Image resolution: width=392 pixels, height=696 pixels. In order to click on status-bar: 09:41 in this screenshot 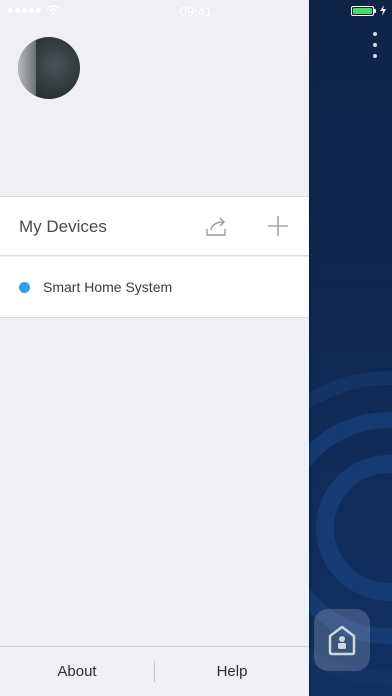, I will do `click(196, 11)`.